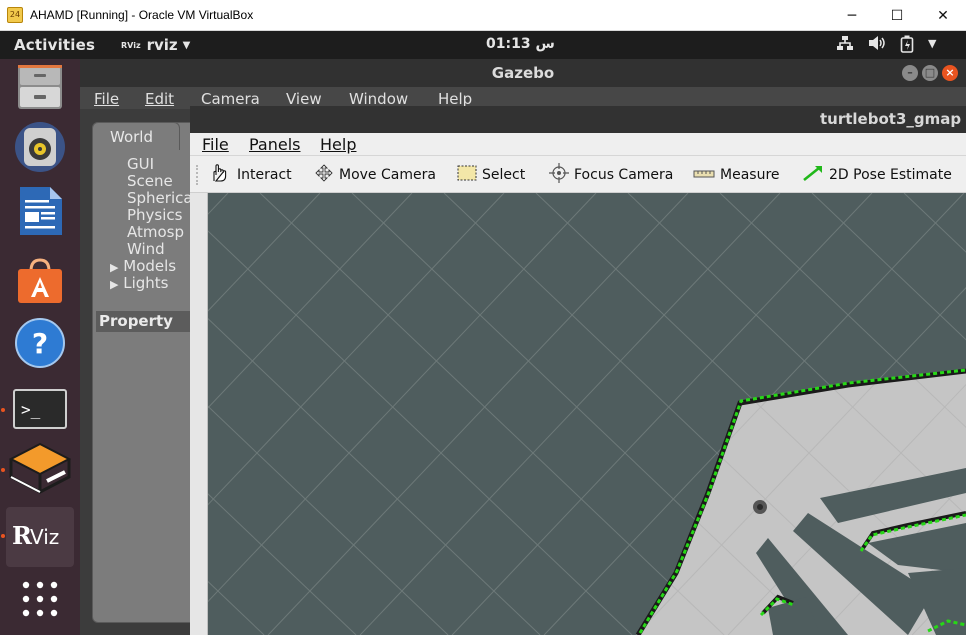  I want to click on rviz-title-bar: turtlebot3_gmap, so click(578, 119).